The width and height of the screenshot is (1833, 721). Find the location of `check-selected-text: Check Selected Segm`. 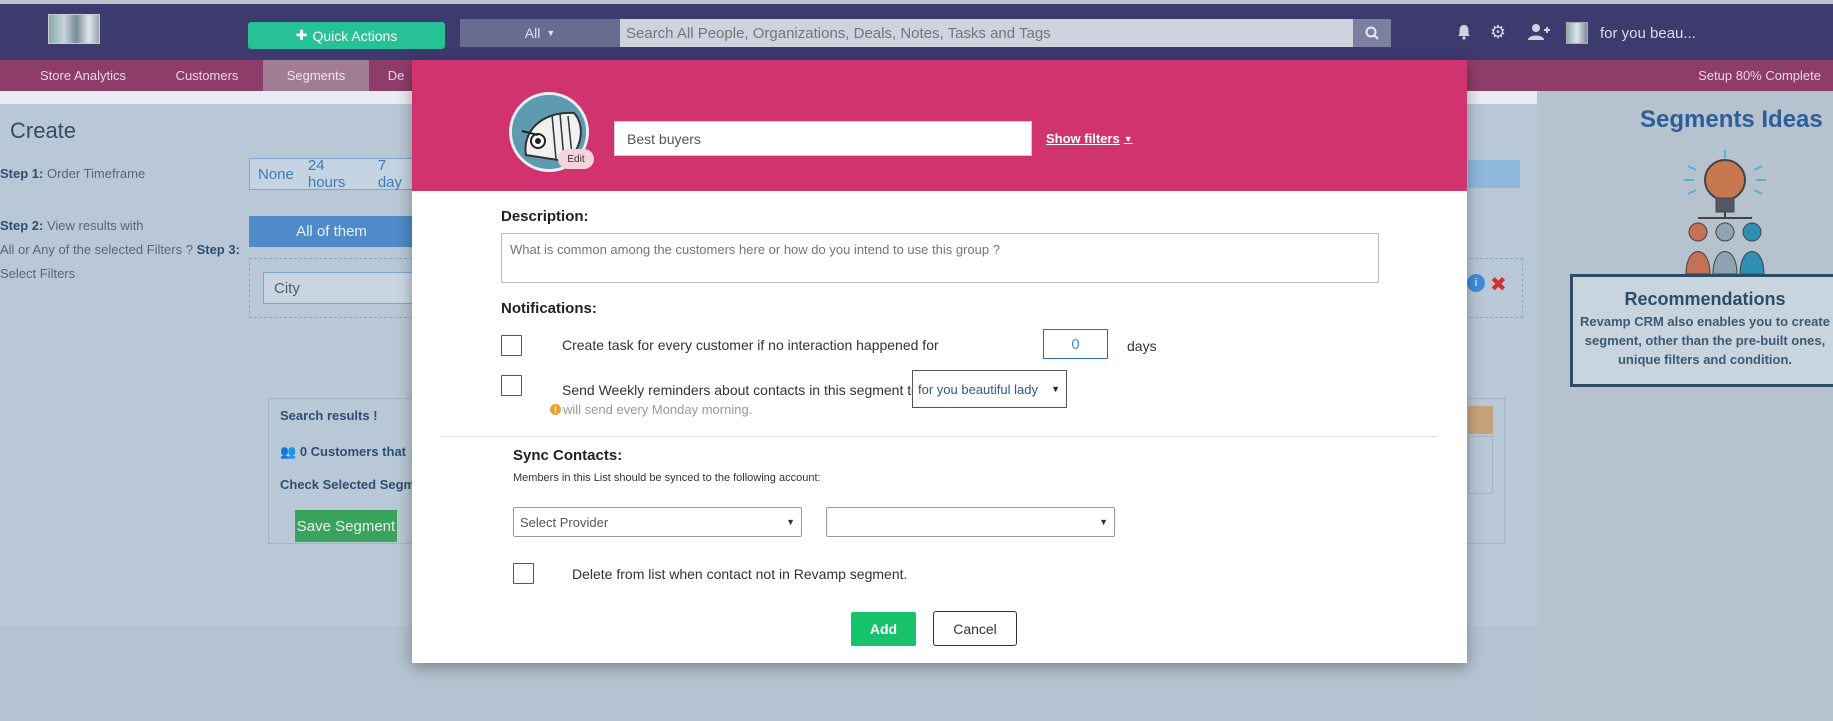

check-selected-text: Check Selected Segm is located at coordinates (348, 484).